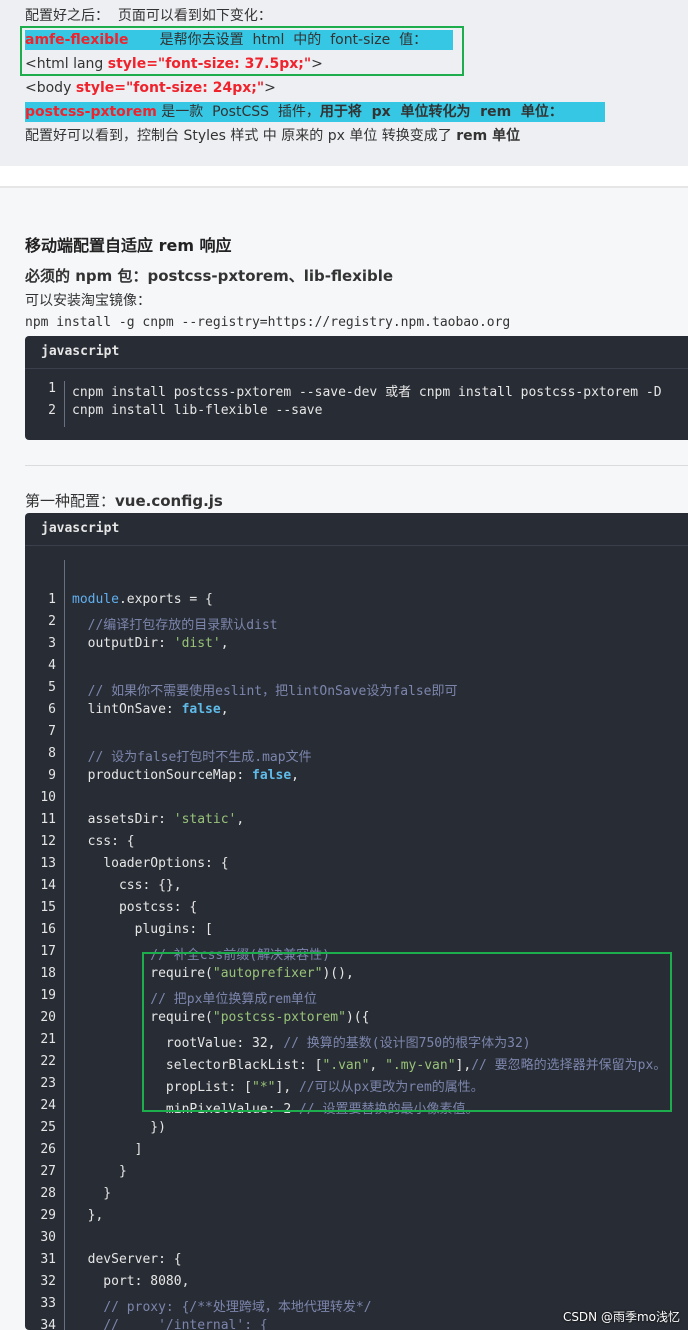 The image size is (688, 1330). What do you see at coordinates (48, 1303) in the screenshot?
I see `line-number: 33` at bounding box center [48, 1303].